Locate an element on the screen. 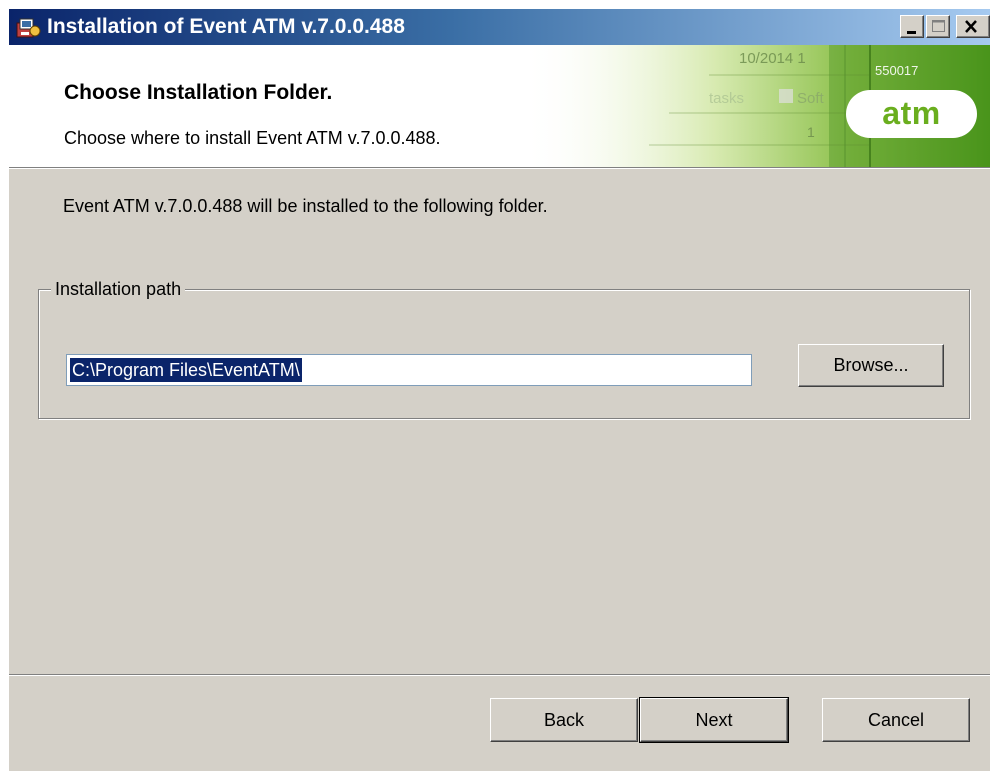  installer-icon is located at coordinates (28, 28).